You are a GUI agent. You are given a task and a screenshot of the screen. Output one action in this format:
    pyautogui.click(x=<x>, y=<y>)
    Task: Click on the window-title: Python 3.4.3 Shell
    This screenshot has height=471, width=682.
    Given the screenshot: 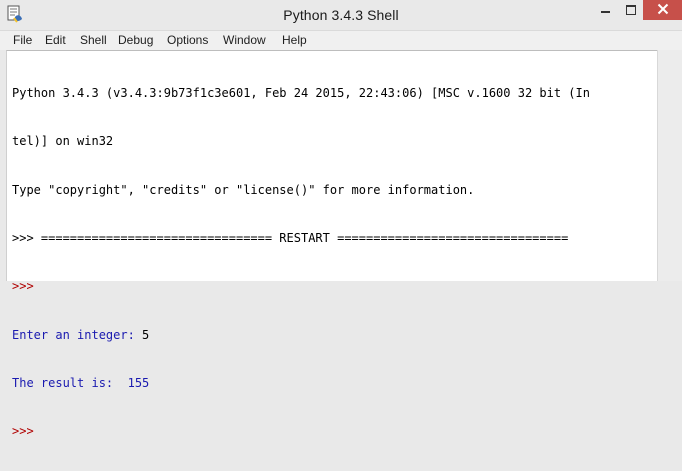 What is the action you would take?
    pyautogui.click(x=341, y=15)
    